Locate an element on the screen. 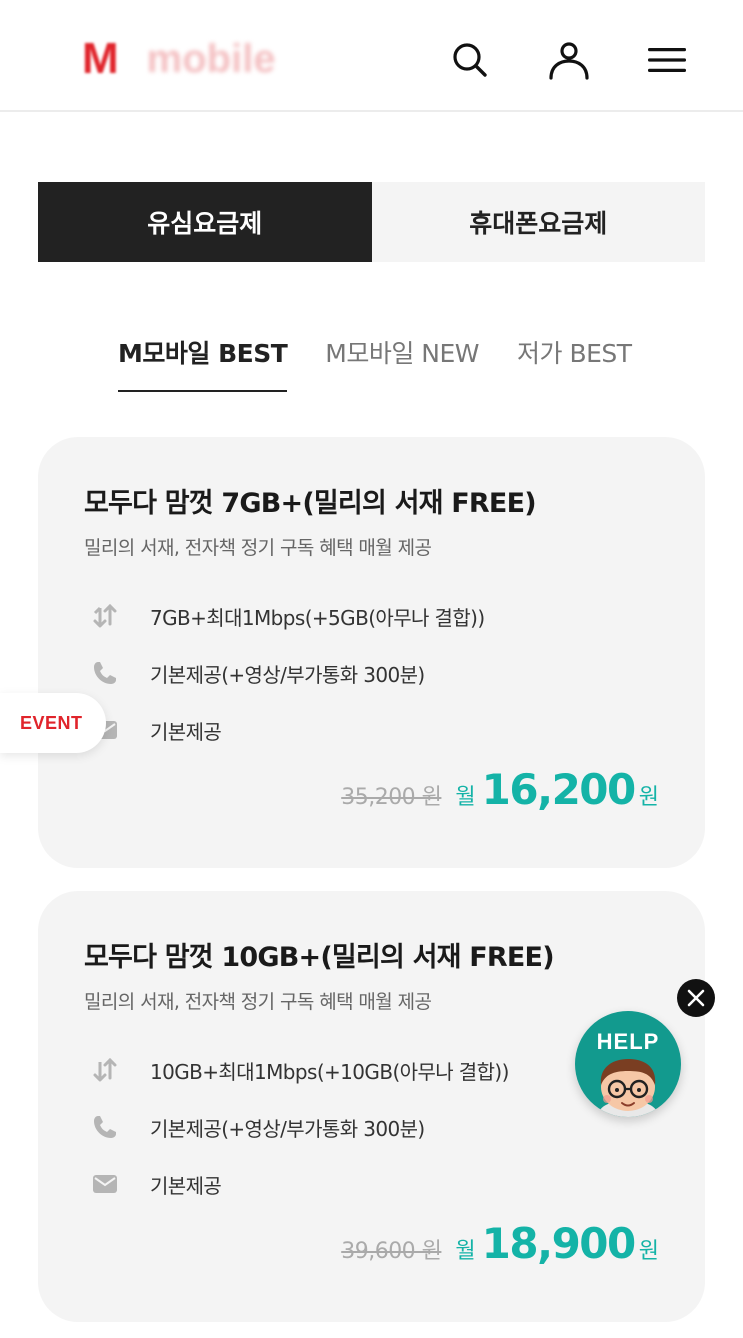 This screenshot has width=743, height=1338. tab-low-price-best: 저가 BEST is located at coordinates (574, 359).